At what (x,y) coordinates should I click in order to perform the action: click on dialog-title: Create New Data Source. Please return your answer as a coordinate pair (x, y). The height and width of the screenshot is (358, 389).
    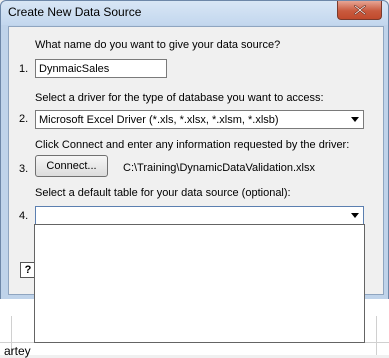
    Looking at the image, I should click on (75, 12).